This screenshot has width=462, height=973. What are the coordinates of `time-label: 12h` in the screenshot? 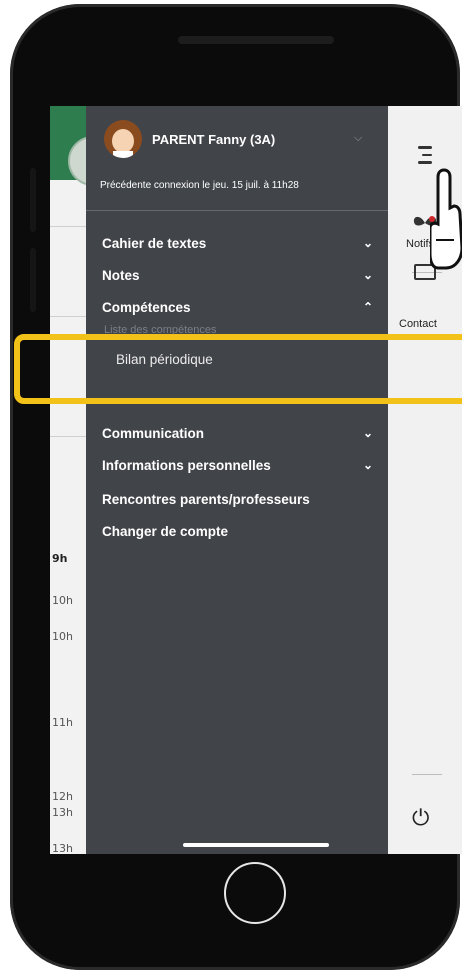 It's located at (62, 796).